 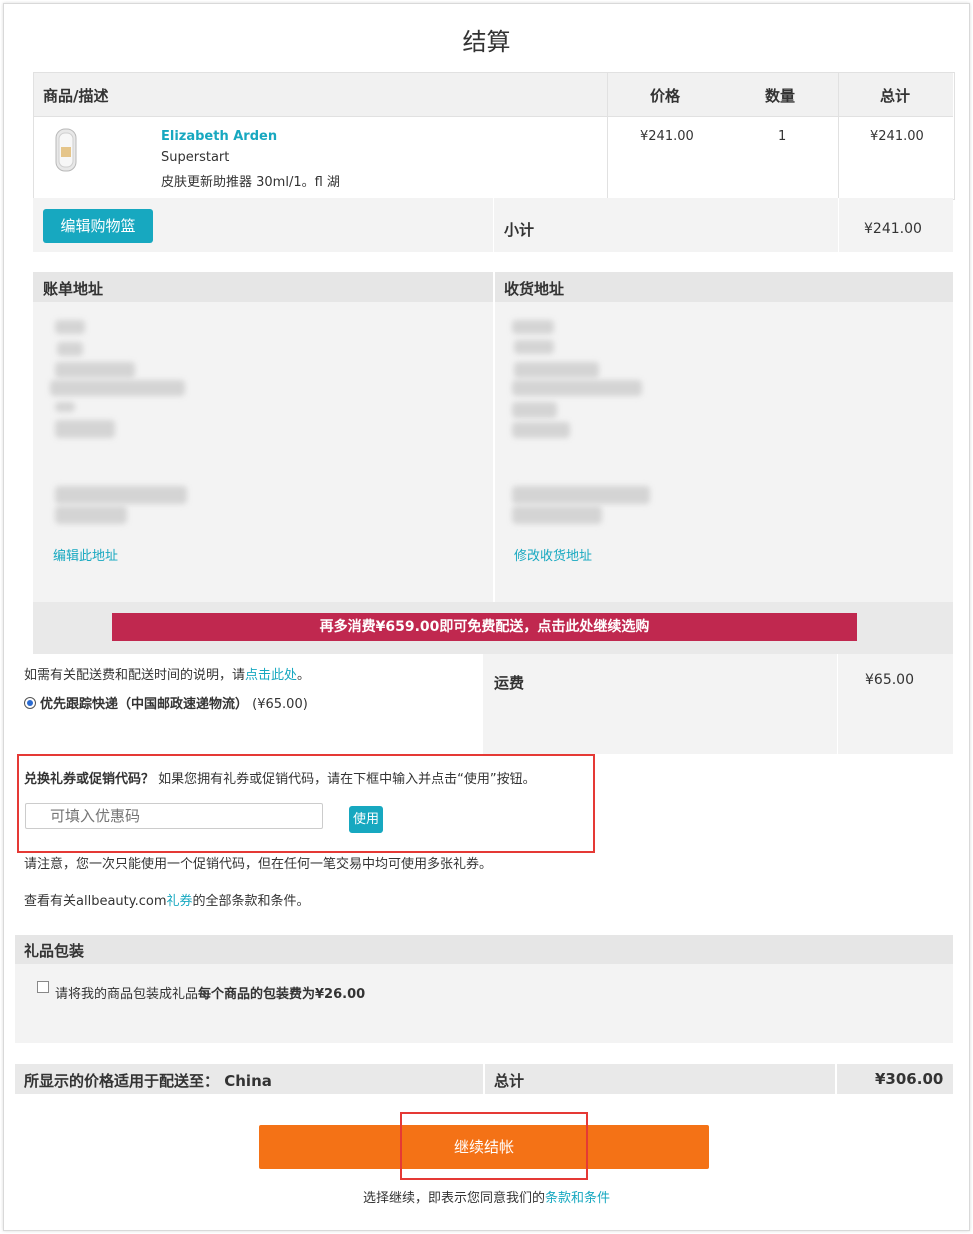 I want to click on row-divider, so click(x=493, y=116).